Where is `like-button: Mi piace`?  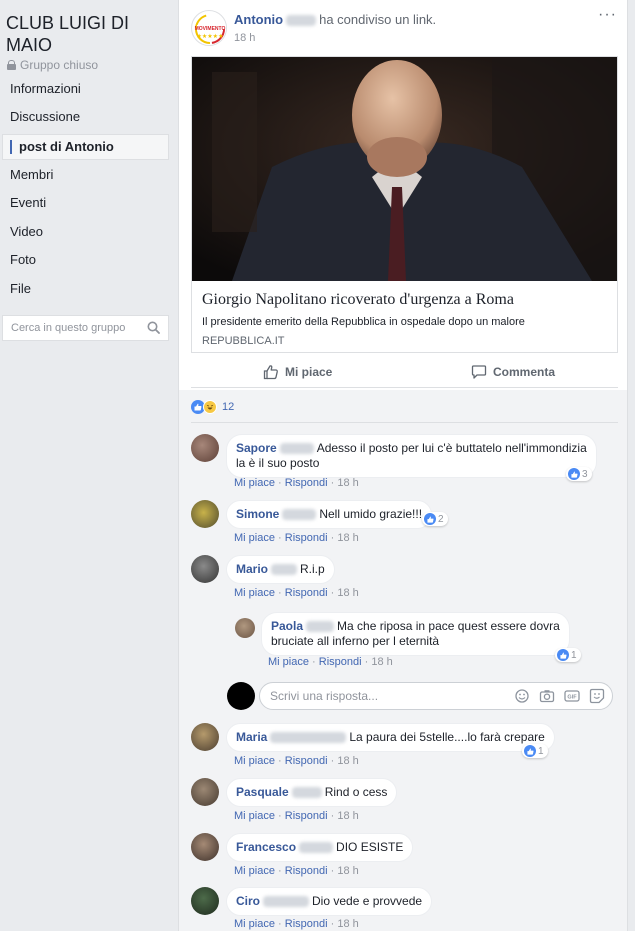
like-button: Mi piace is located at coordinates (297, 372).